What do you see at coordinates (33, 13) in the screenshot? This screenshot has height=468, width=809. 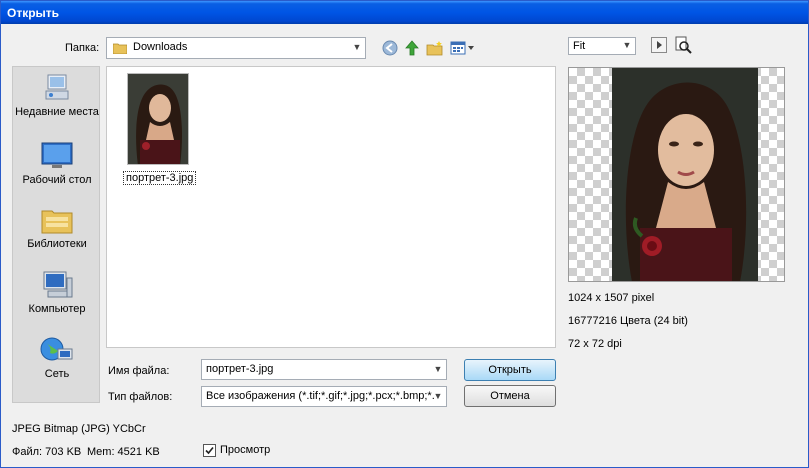 I see `window-title: Открыть` at bounding box center [33, 13].